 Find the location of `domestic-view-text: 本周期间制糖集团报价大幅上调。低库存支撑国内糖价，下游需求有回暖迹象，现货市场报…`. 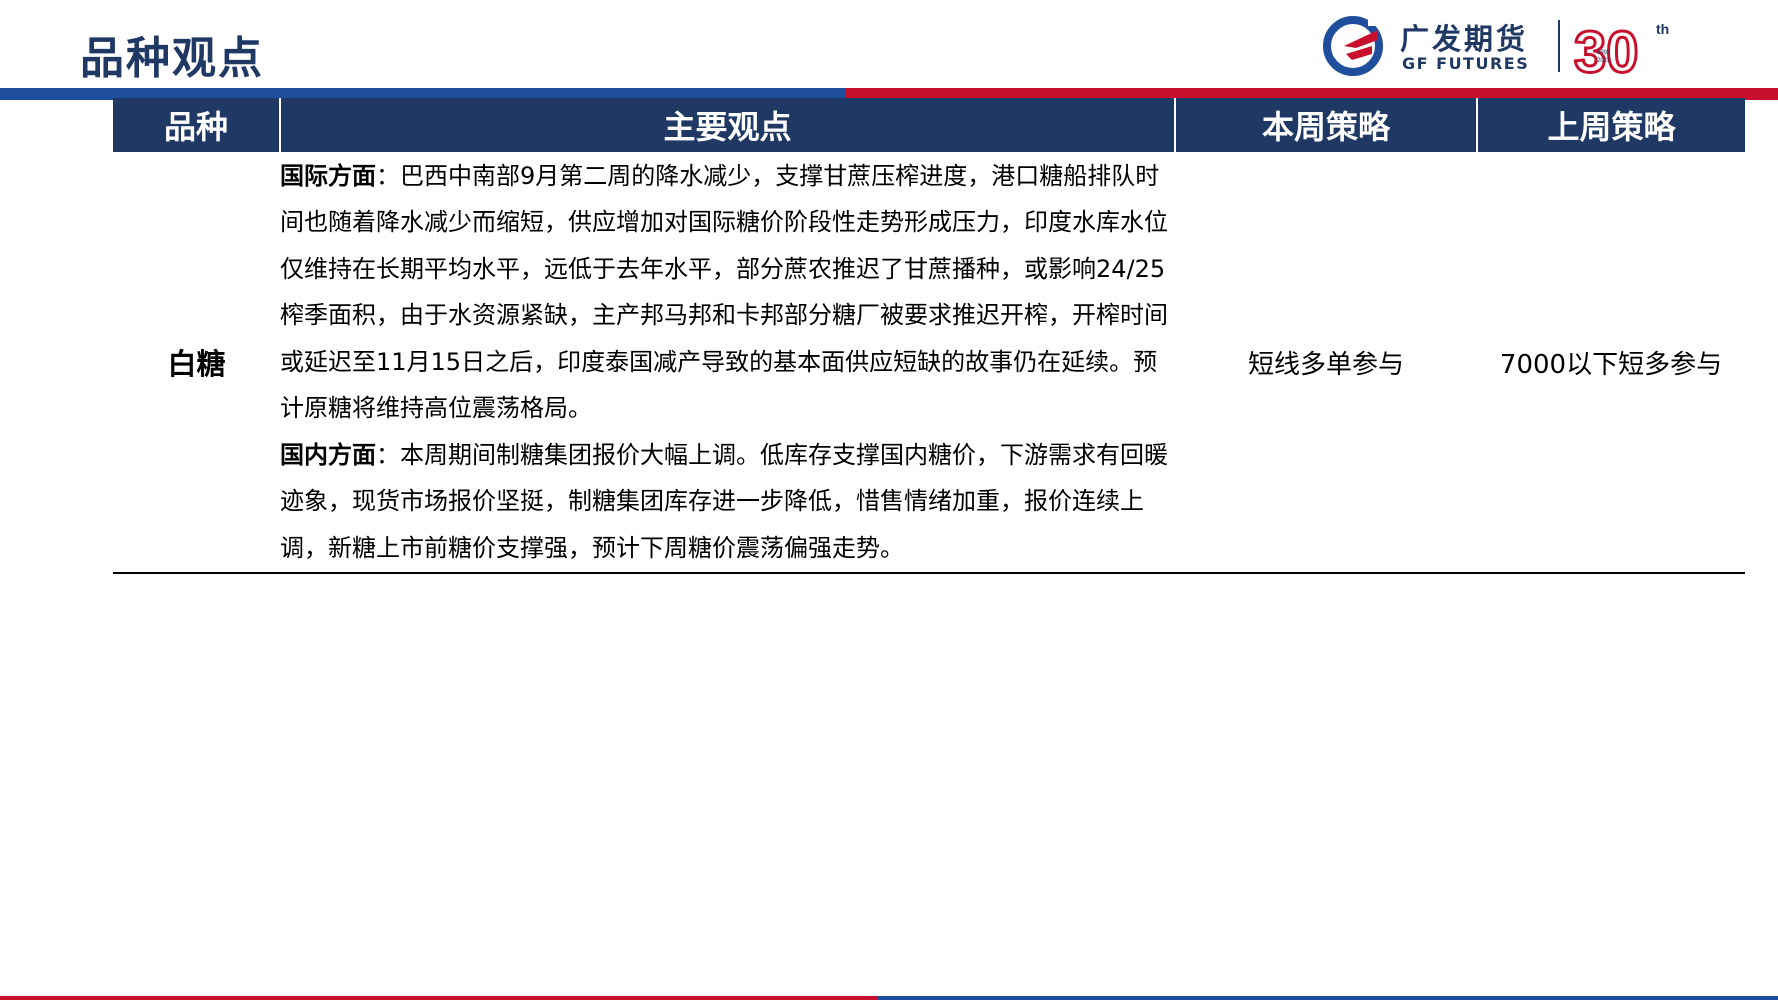

domestic-view-text: 本周期间制糖集团报价大幅上调。低库存支撑国内糖价，下游需求有回暖迹象，现货市场报… is located at coordinates (724, 501).